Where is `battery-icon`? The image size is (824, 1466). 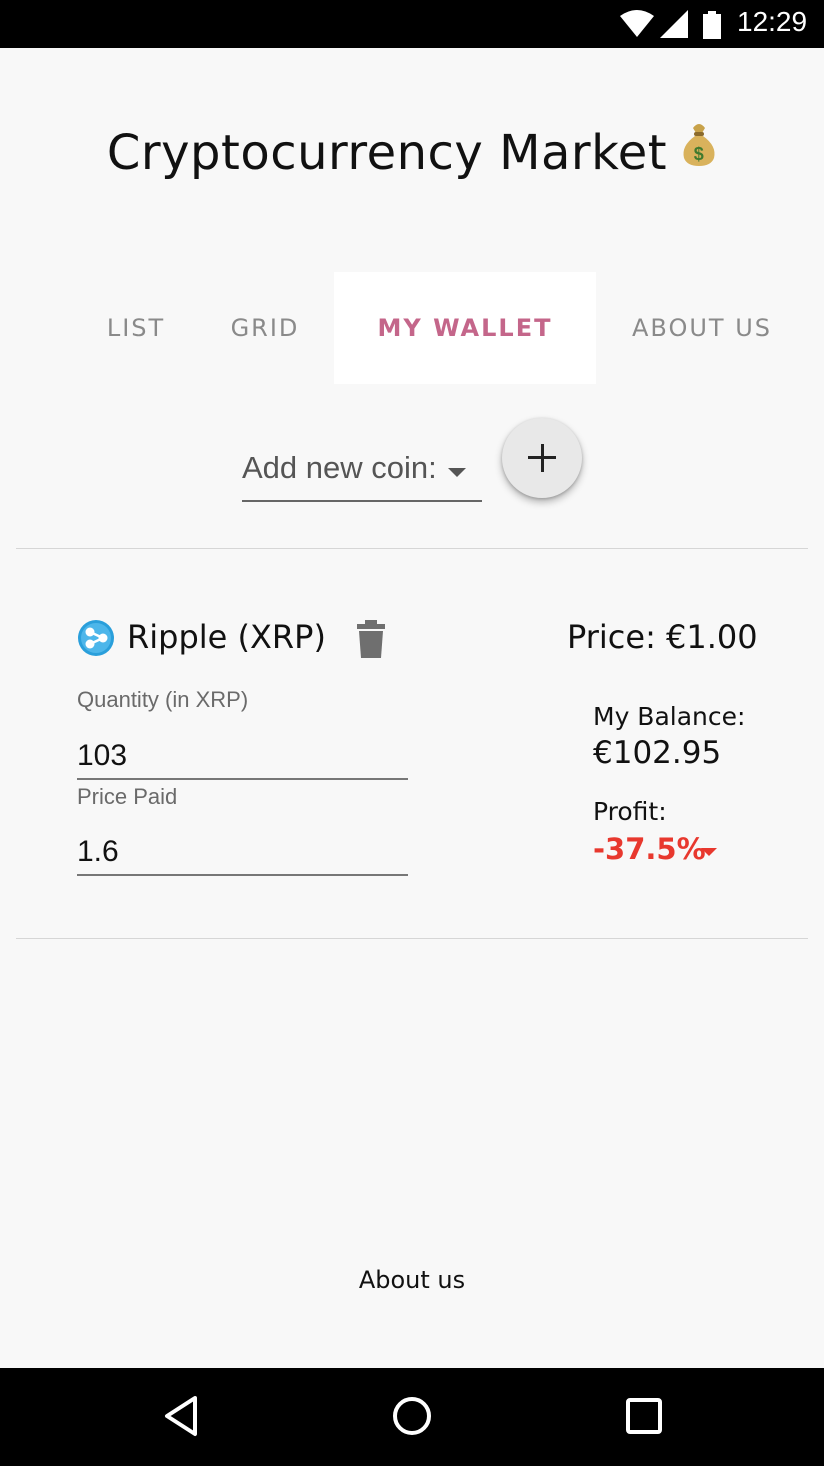 battery-icon is located at coordinates (712, 25).